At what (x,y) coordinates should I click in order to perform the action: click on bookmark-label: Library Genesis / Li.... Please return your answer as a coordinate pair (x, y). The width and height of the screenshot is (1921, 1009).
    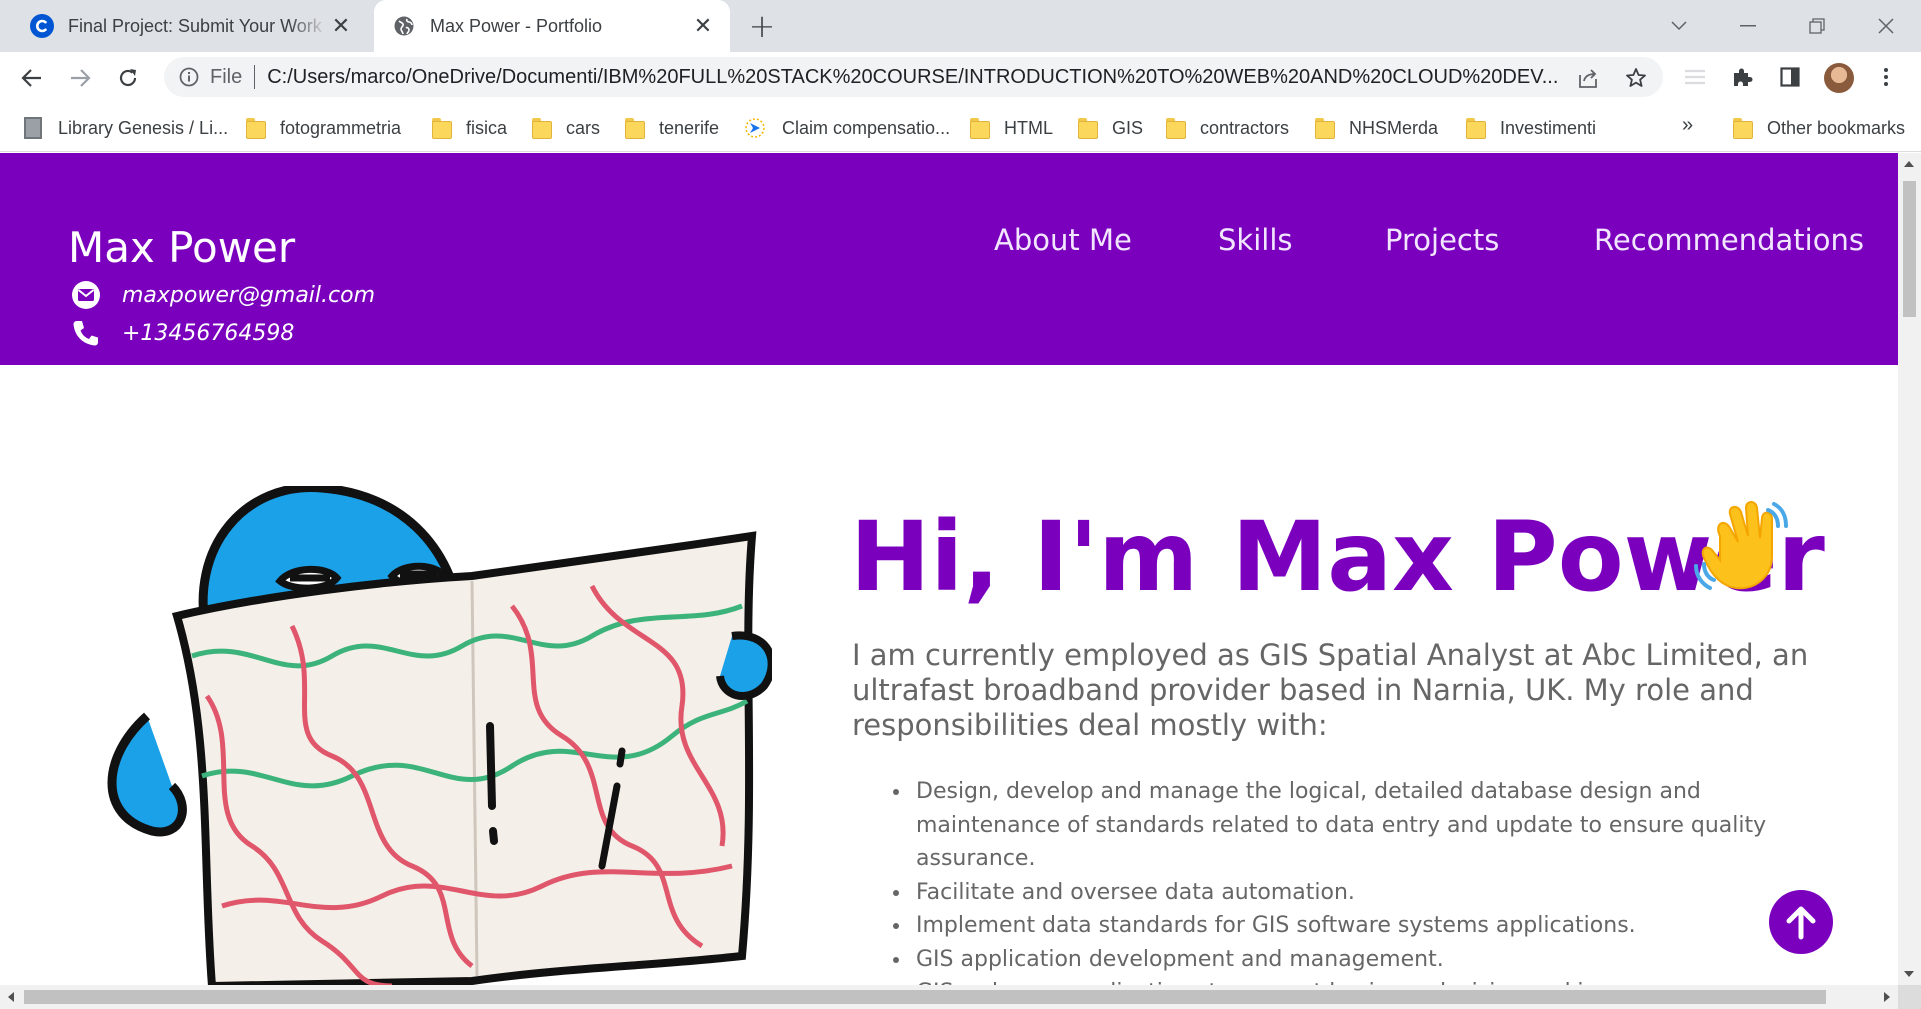
    Looking at the image, I should click on (143, 127).